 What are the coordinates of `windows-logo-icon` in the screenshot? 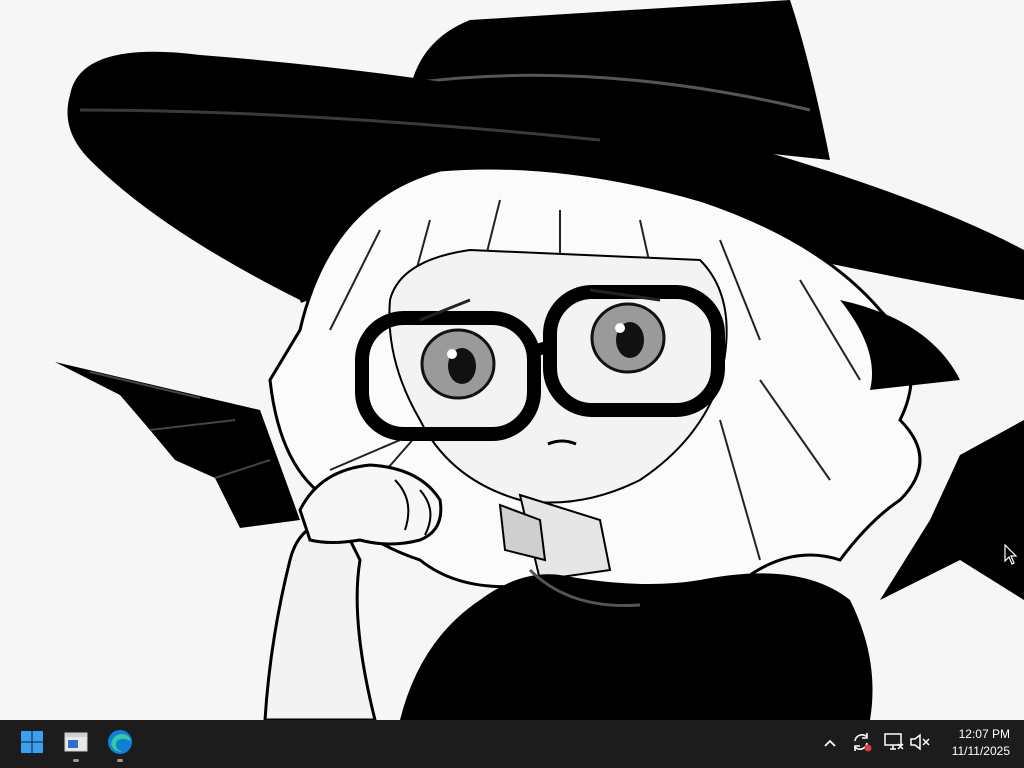 It's located at (32, 744).